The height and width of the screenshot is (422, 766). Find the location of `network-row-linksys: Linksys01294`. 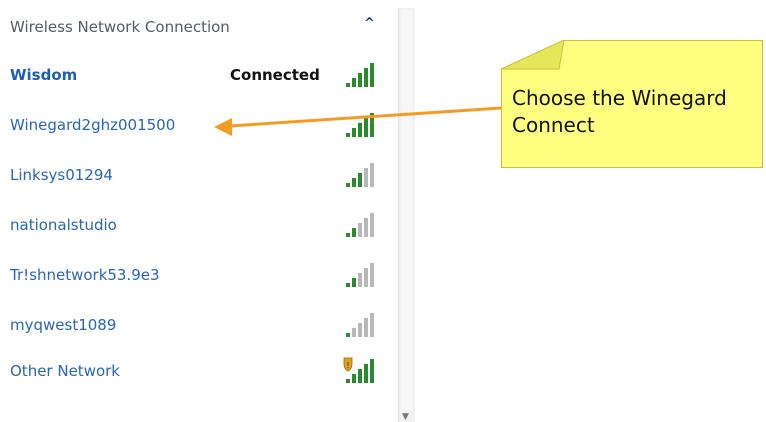

network-row-linksys: Linksys01294 is located at coordinates (199, 176).